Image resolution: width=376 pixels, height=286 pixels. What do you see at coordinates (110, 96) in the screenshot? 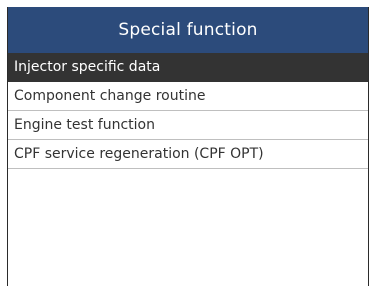
I see `menu-item-label: Component change routine` at bounding box center [110, 96].